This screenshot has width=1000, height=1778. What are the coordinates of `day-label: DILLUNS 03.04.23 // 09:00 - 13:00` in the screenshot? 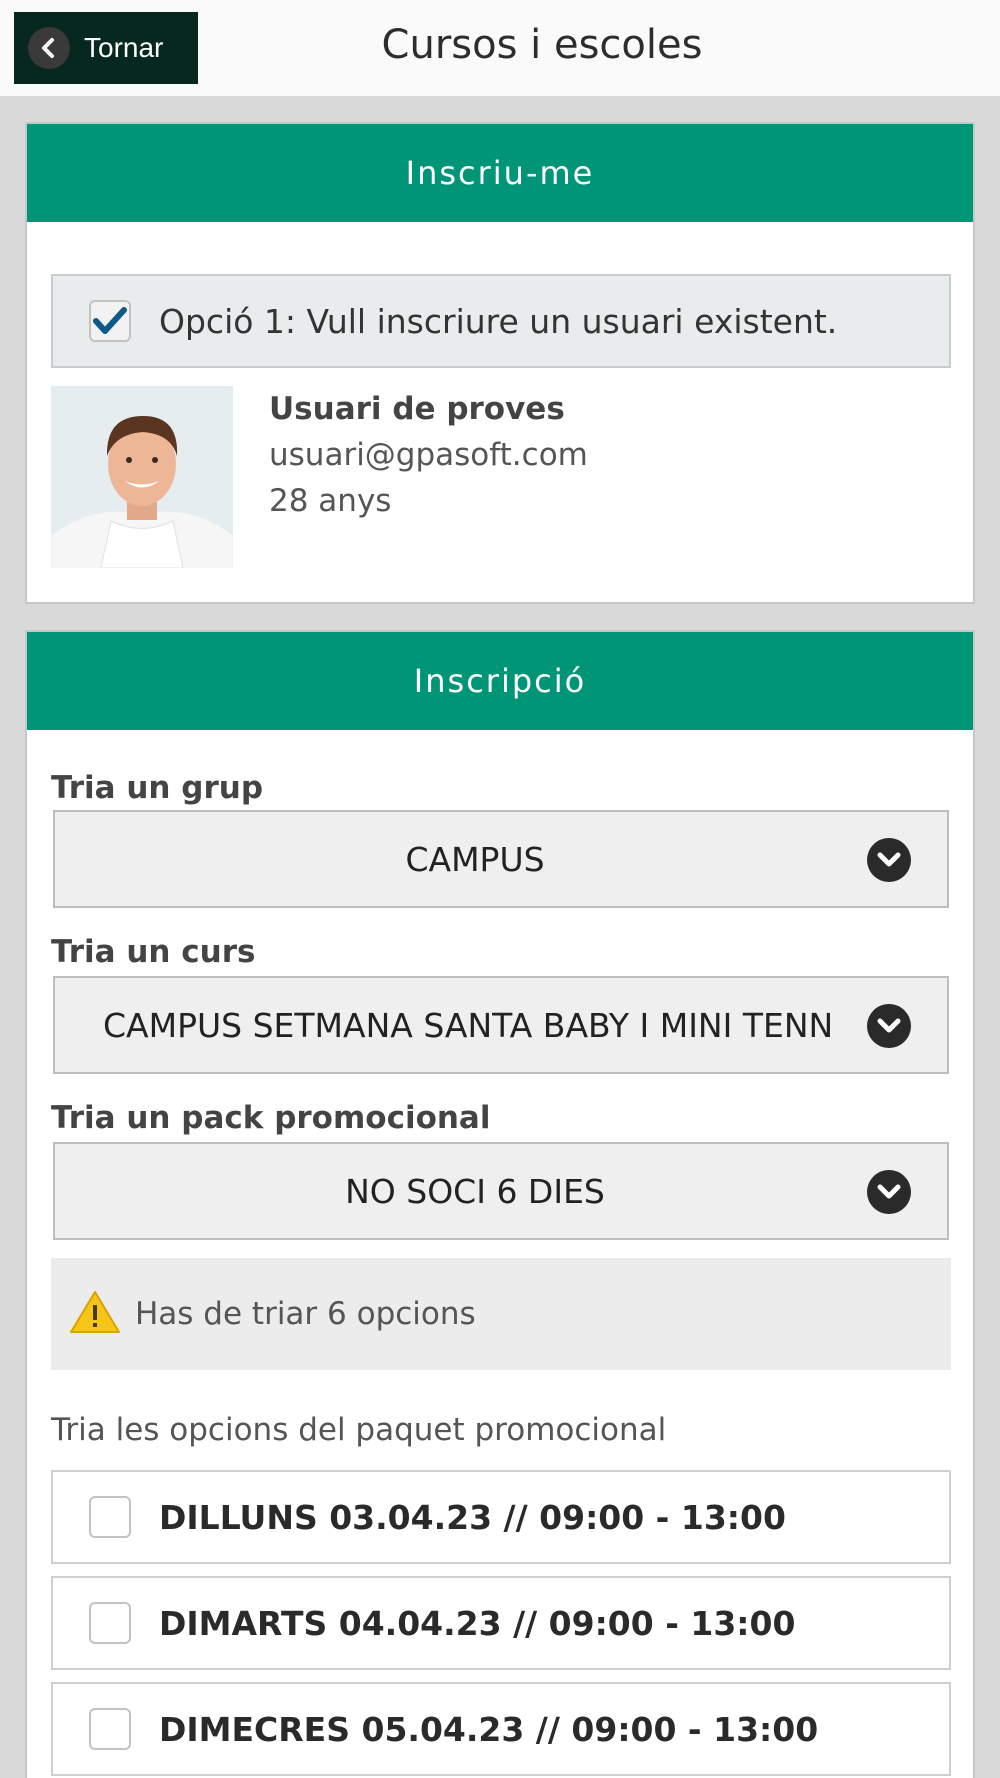 It's located at (472, 1517).